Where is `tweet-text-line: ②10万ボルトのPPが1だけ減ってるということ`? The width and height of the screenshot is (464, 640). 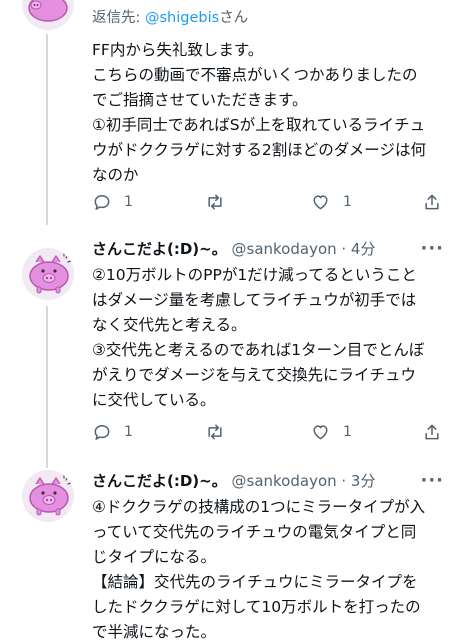 tweet-text-line: ②10万ボルトのPPが1だけ減ってるということ is located at coordinates (254, 275).